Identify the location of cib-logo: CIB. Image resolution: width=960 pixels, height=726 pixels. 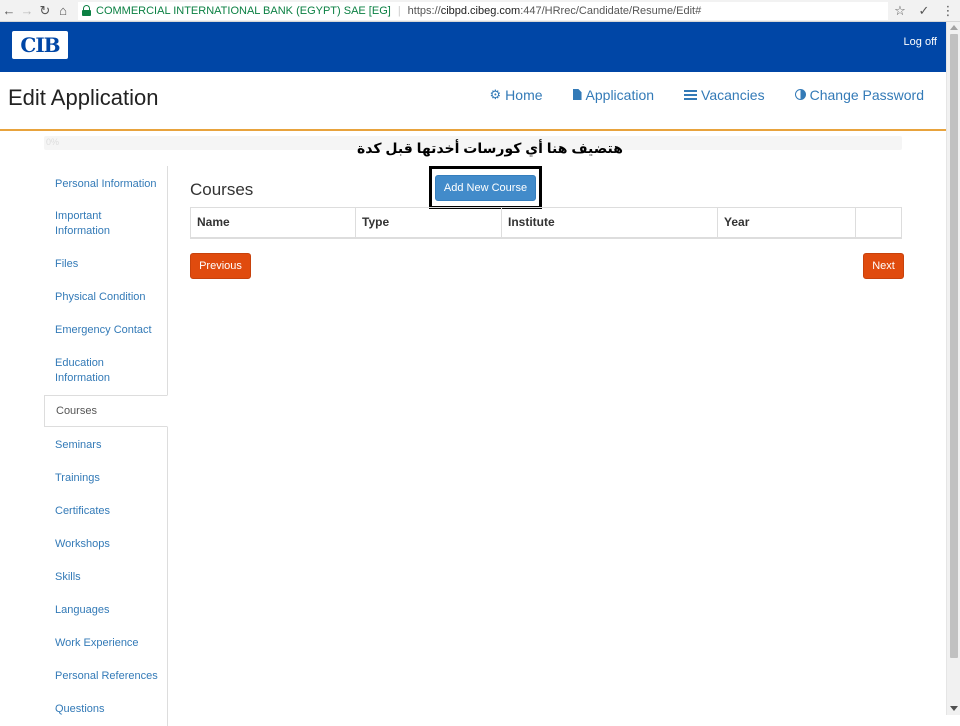
(40, 45).